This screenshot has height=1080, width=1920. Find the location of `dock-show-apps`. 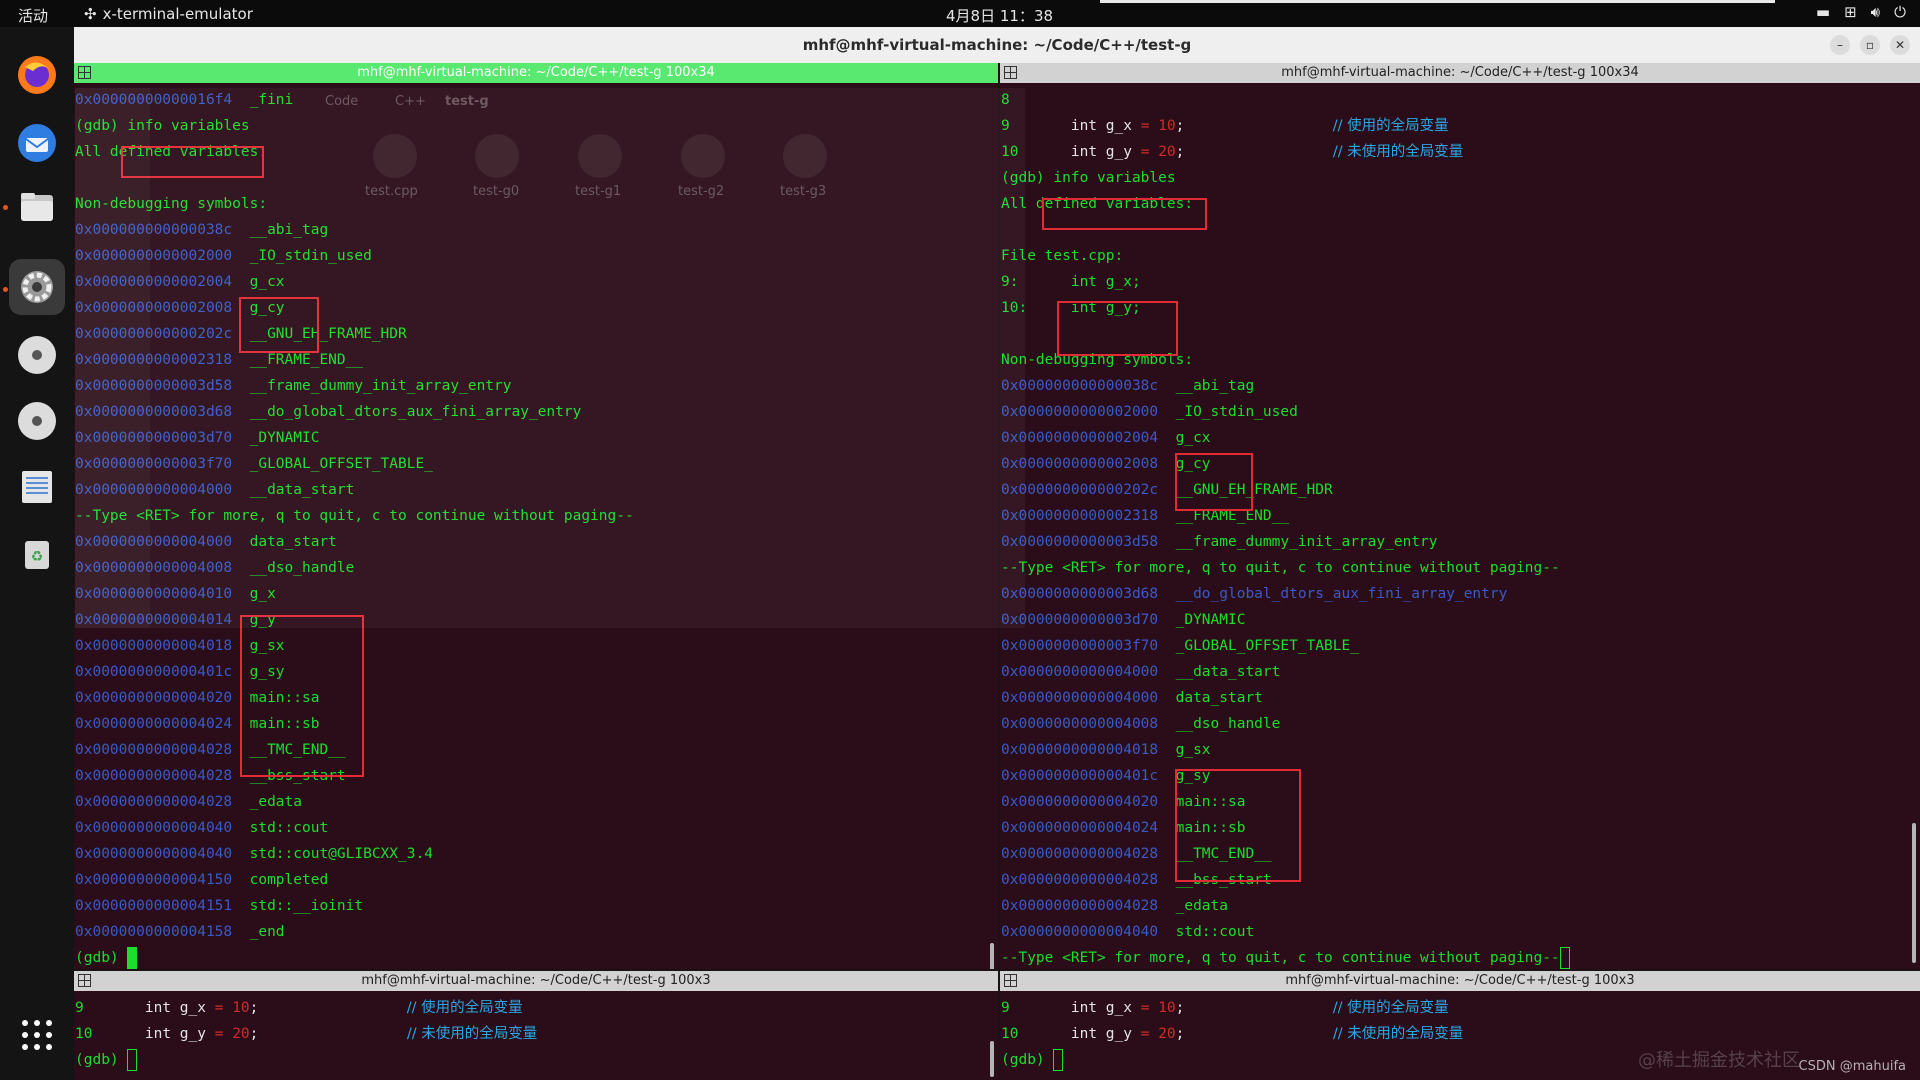

dock-show-apps is located at coordinates (37, 1035).